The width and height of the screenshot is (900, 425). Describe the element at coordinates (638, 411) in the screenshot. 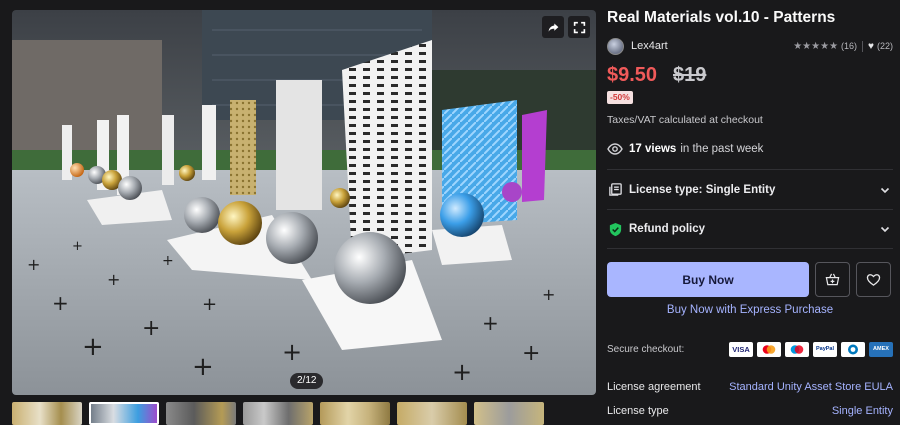

I see `license-type-info-label: License type` at that location.